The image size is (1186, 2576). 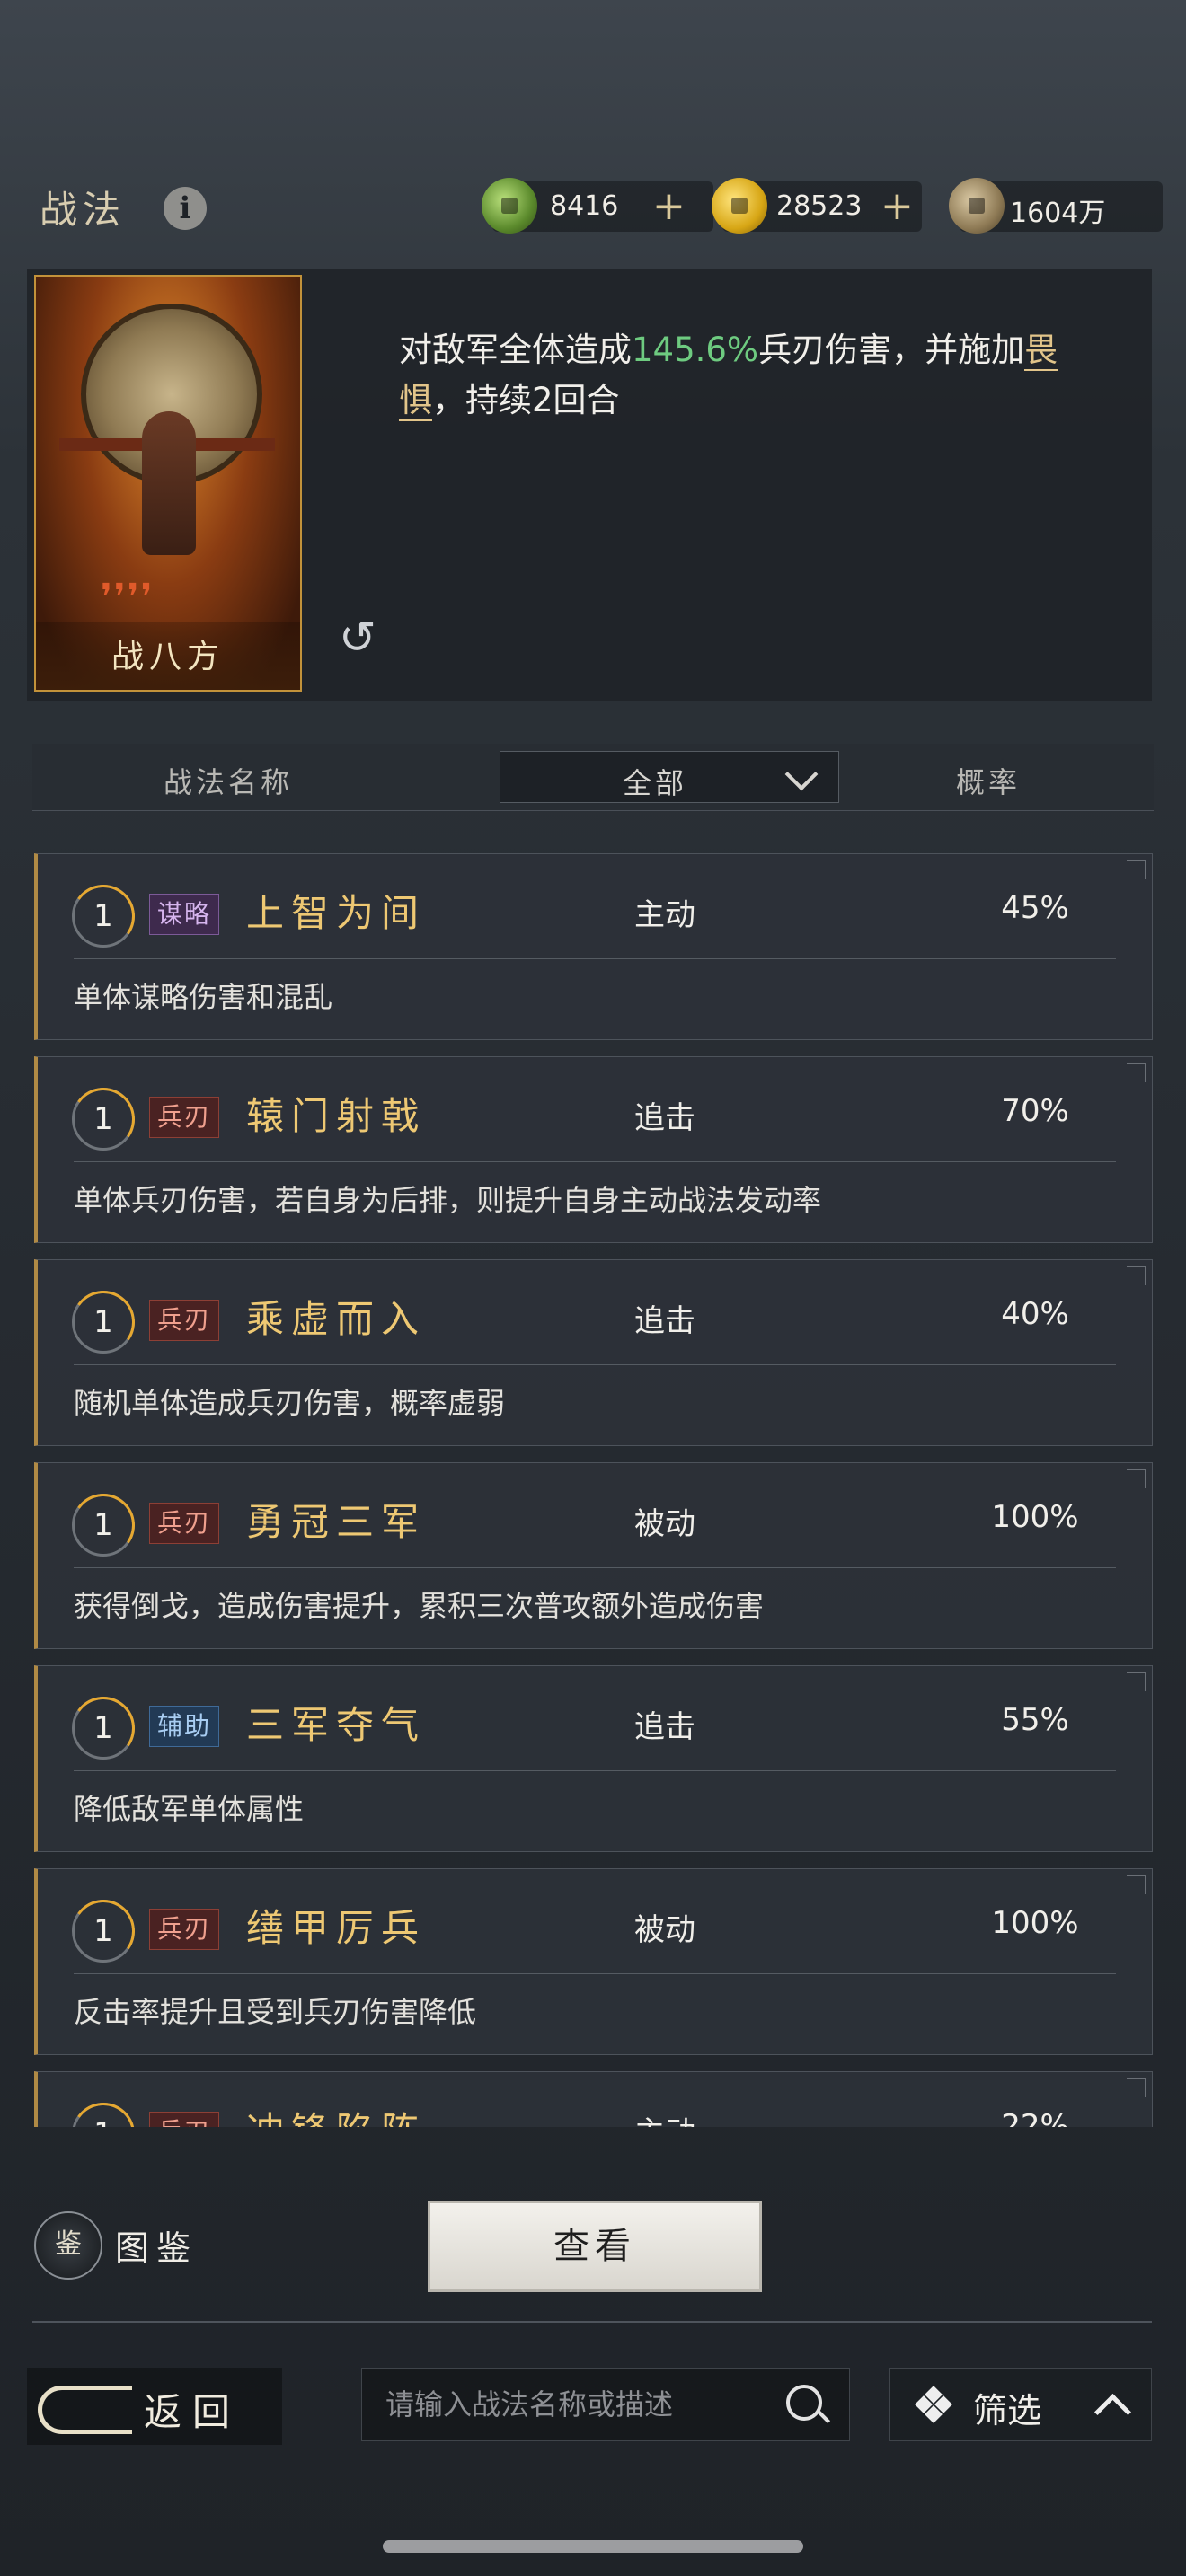 I want to click on skill-name: 缮甲厉兵, so click(x=336, y=1928).